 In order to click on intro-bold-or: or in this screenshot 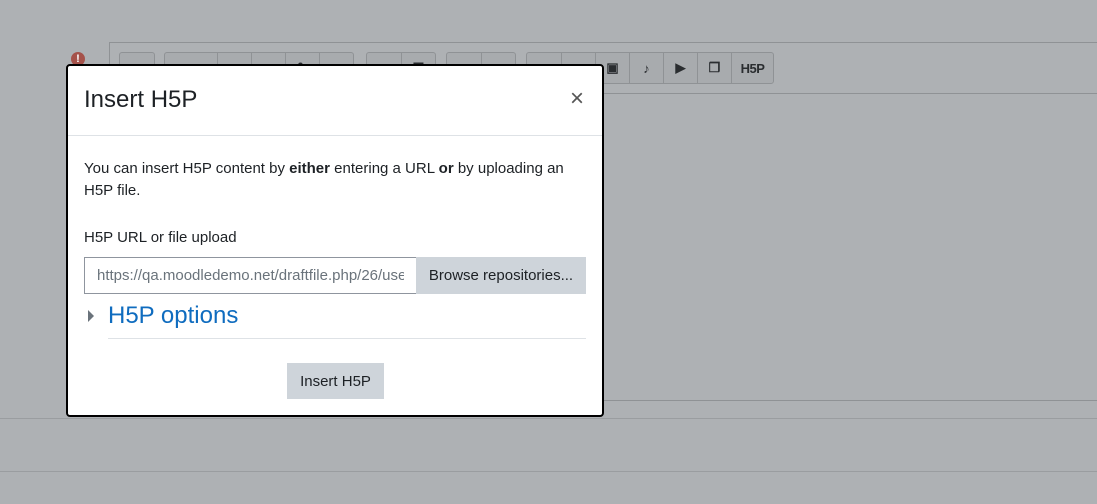, I will do `click(446, 168)`.